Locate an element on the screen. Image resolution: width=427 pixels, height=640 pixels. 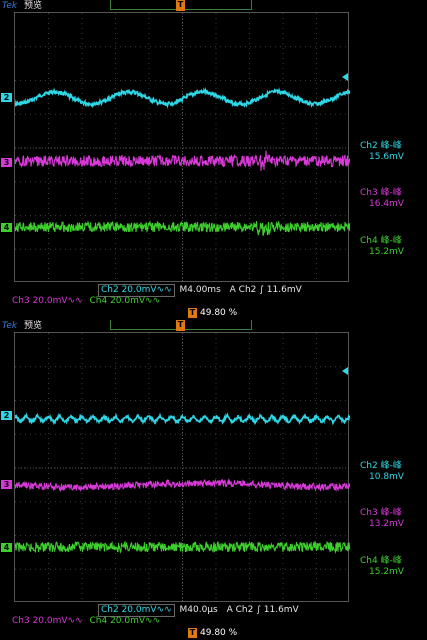
ch2-pk-pk-readout: Ch2 峰-峰 15.6mV is located at coordinates (382, 152).